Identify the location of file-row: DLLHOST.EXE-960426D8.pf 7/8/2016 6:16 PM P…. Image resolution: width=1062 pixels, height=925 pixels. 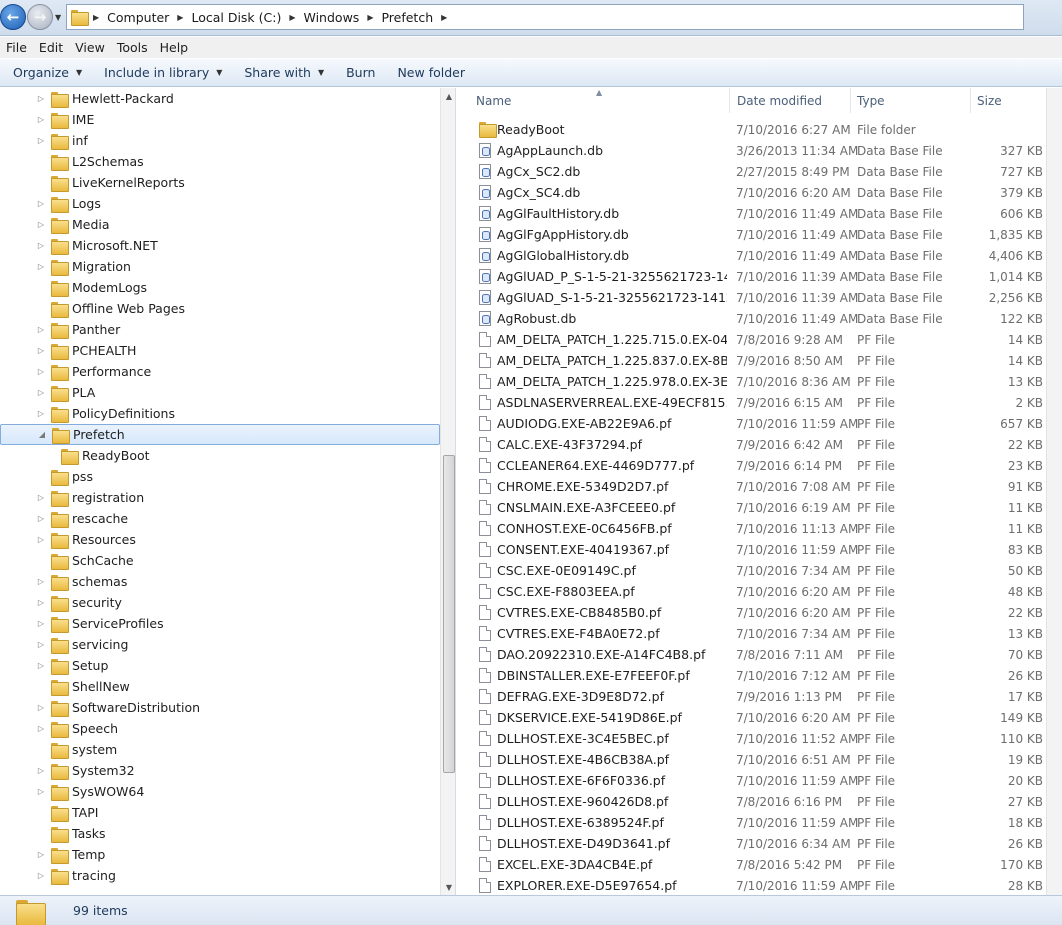
(759, 801).